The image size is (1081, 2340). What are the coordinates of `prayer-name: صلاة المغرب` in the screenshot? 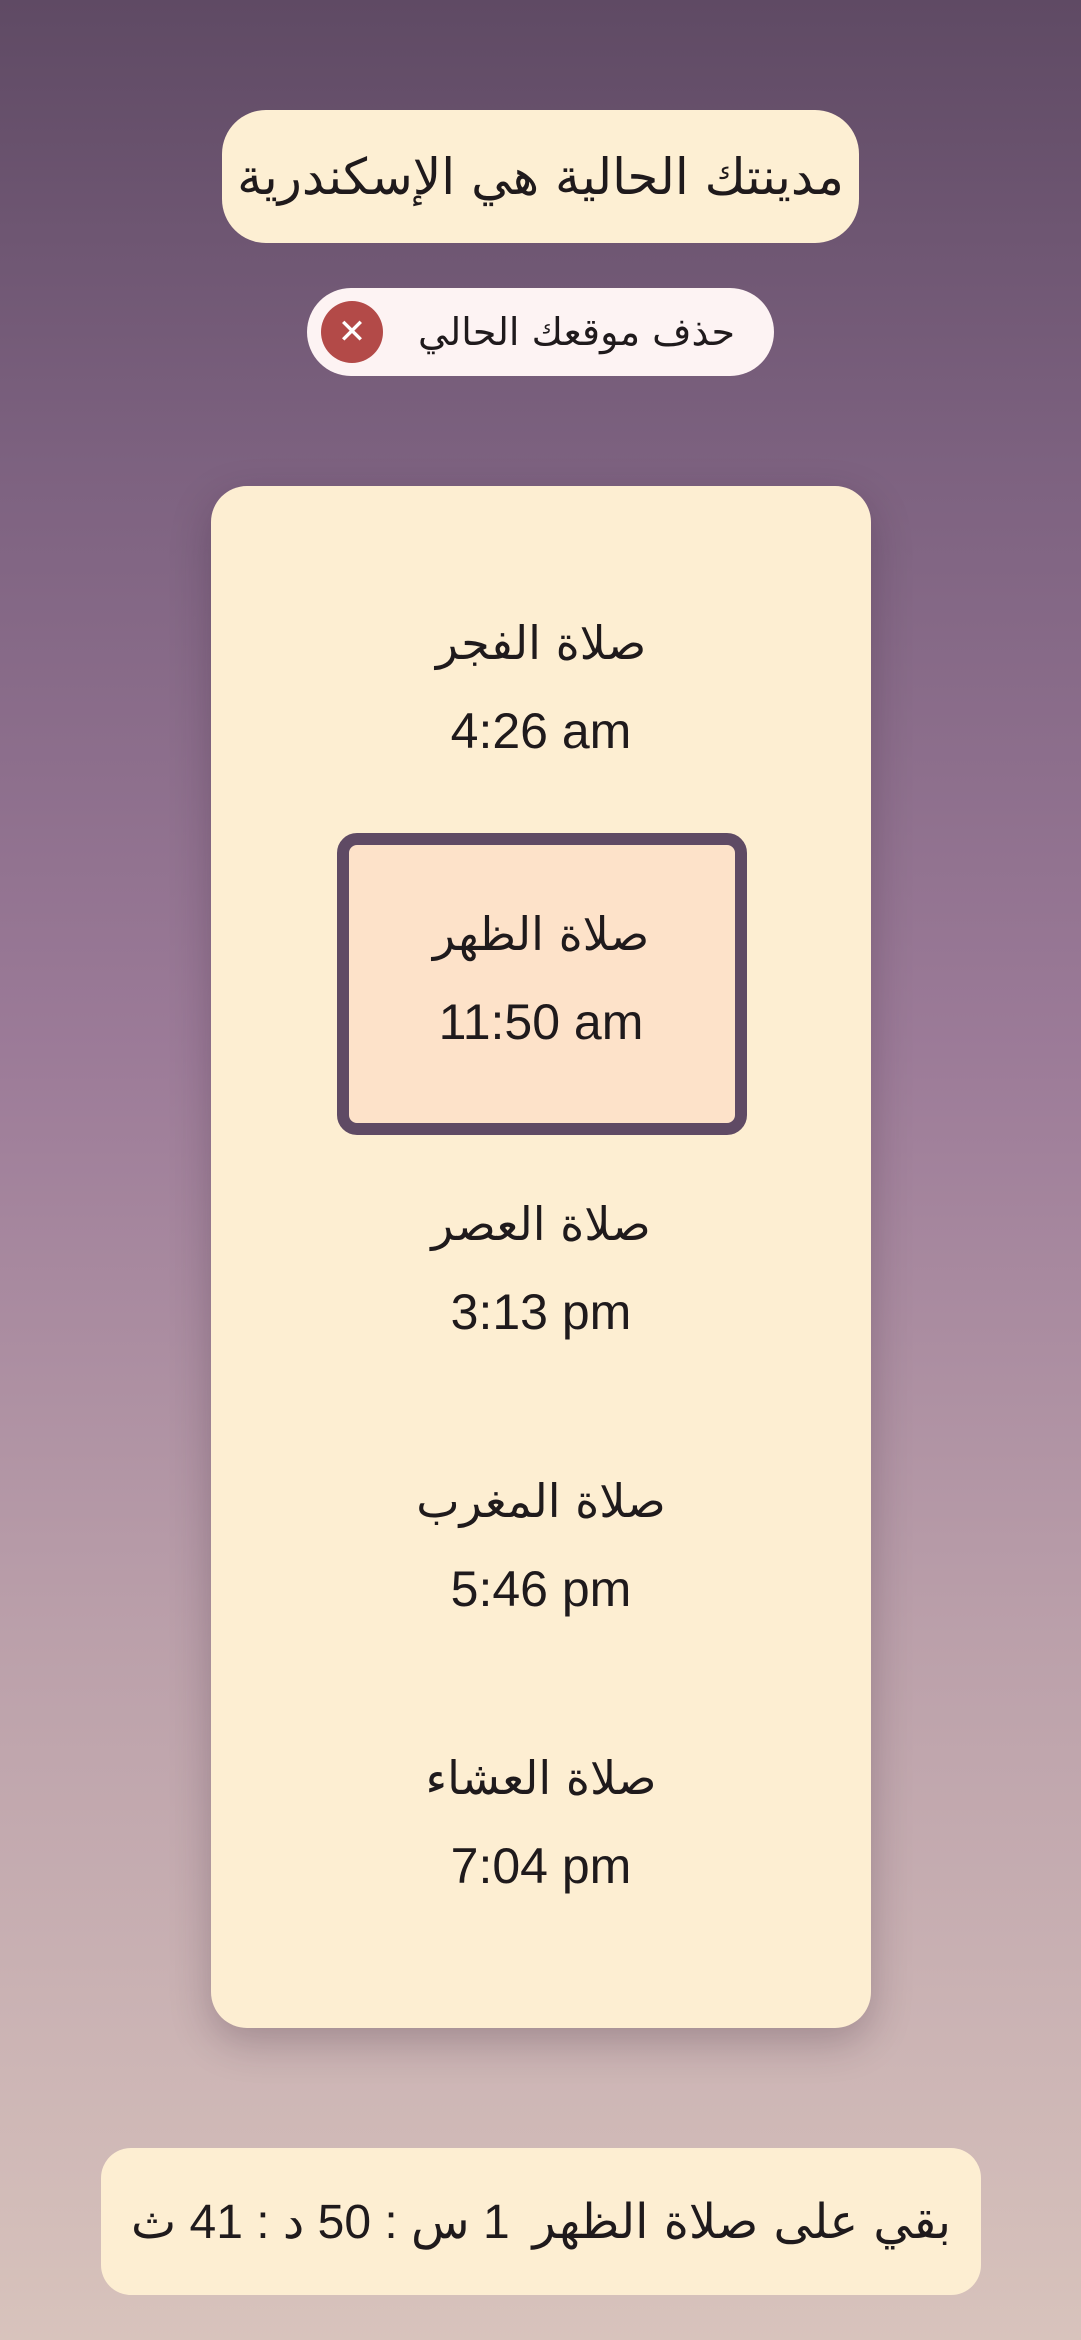 It's located at (541, 1501).